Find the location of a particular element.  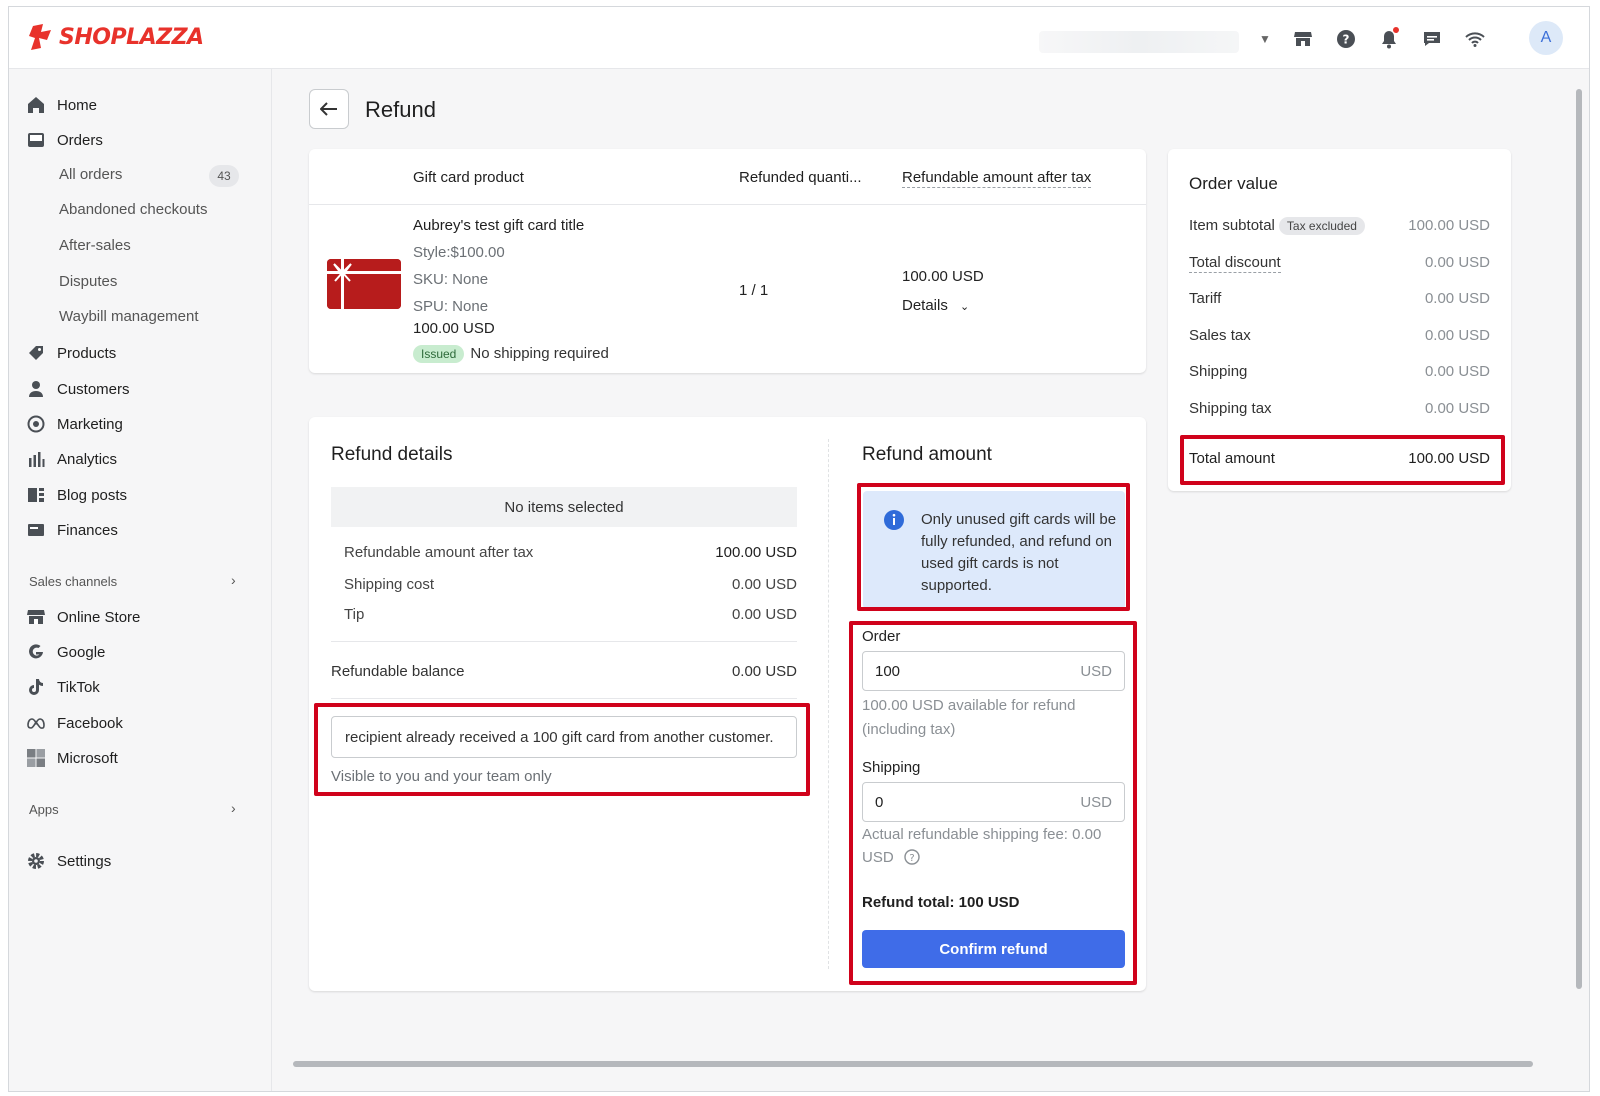

sidebar-item-finances: Finances is located at coordinates (72, 530).